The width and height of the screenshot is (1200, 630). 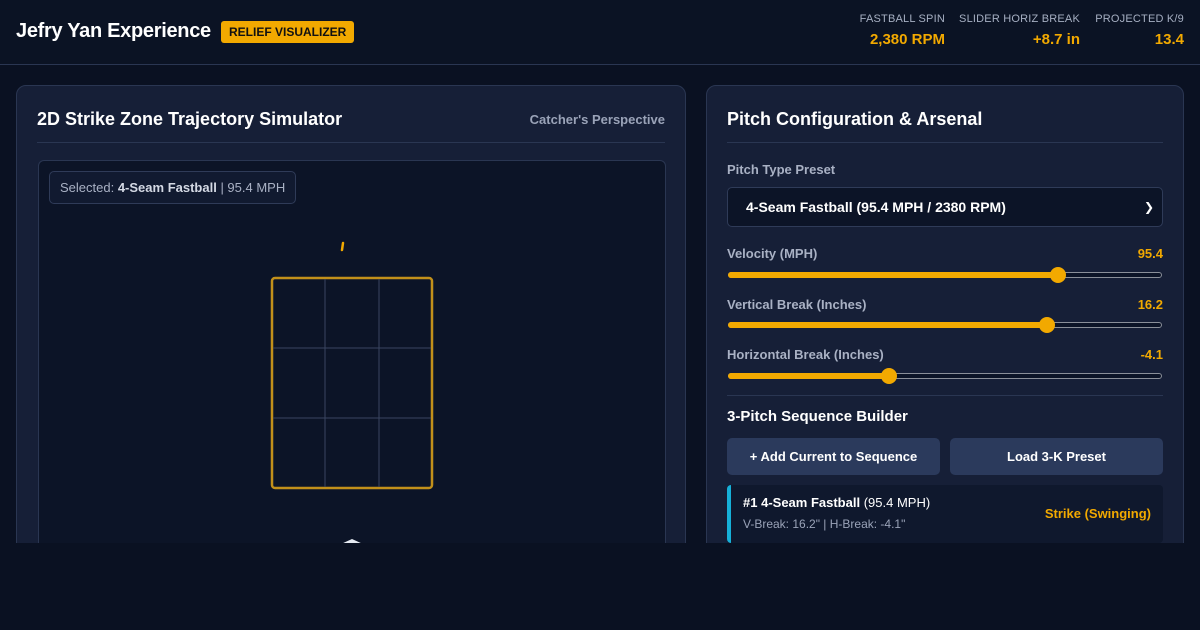 I want to click on vertical-break-slider, so click(x=945, y=325).